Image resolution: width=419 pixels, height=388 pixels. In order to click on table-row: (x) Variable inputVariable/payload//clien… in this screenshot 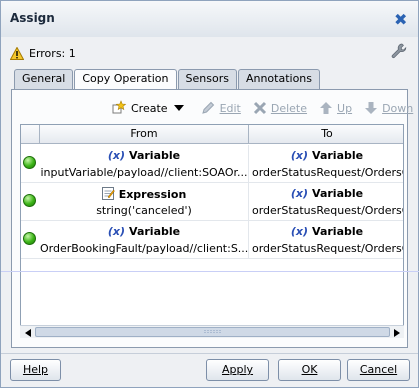, I will do `click(212, 164)`.